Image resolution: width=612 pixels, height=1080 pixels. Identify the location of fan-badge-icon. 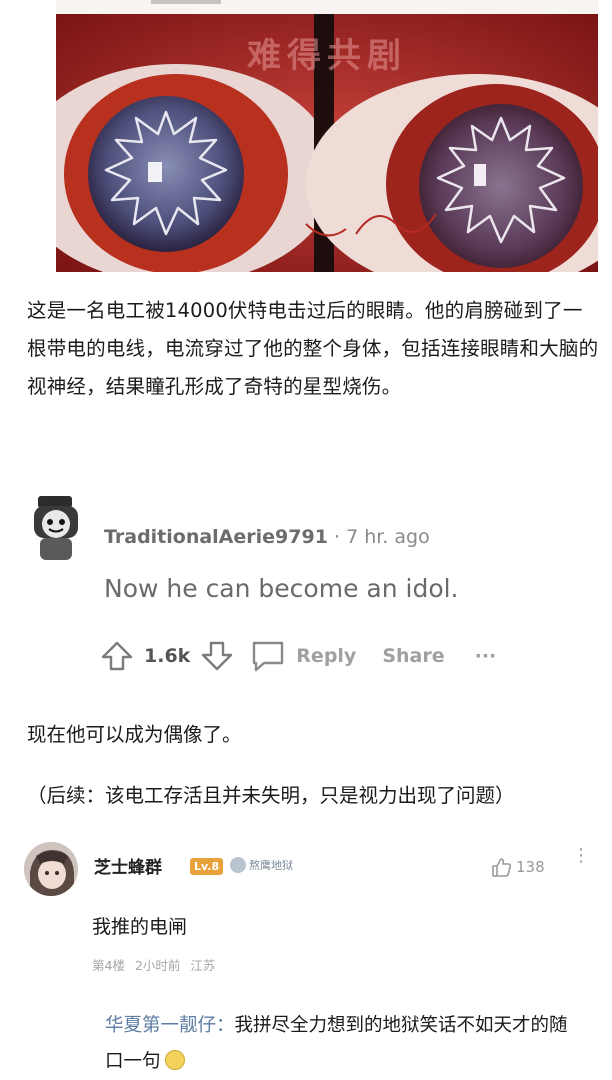
(238, 865).